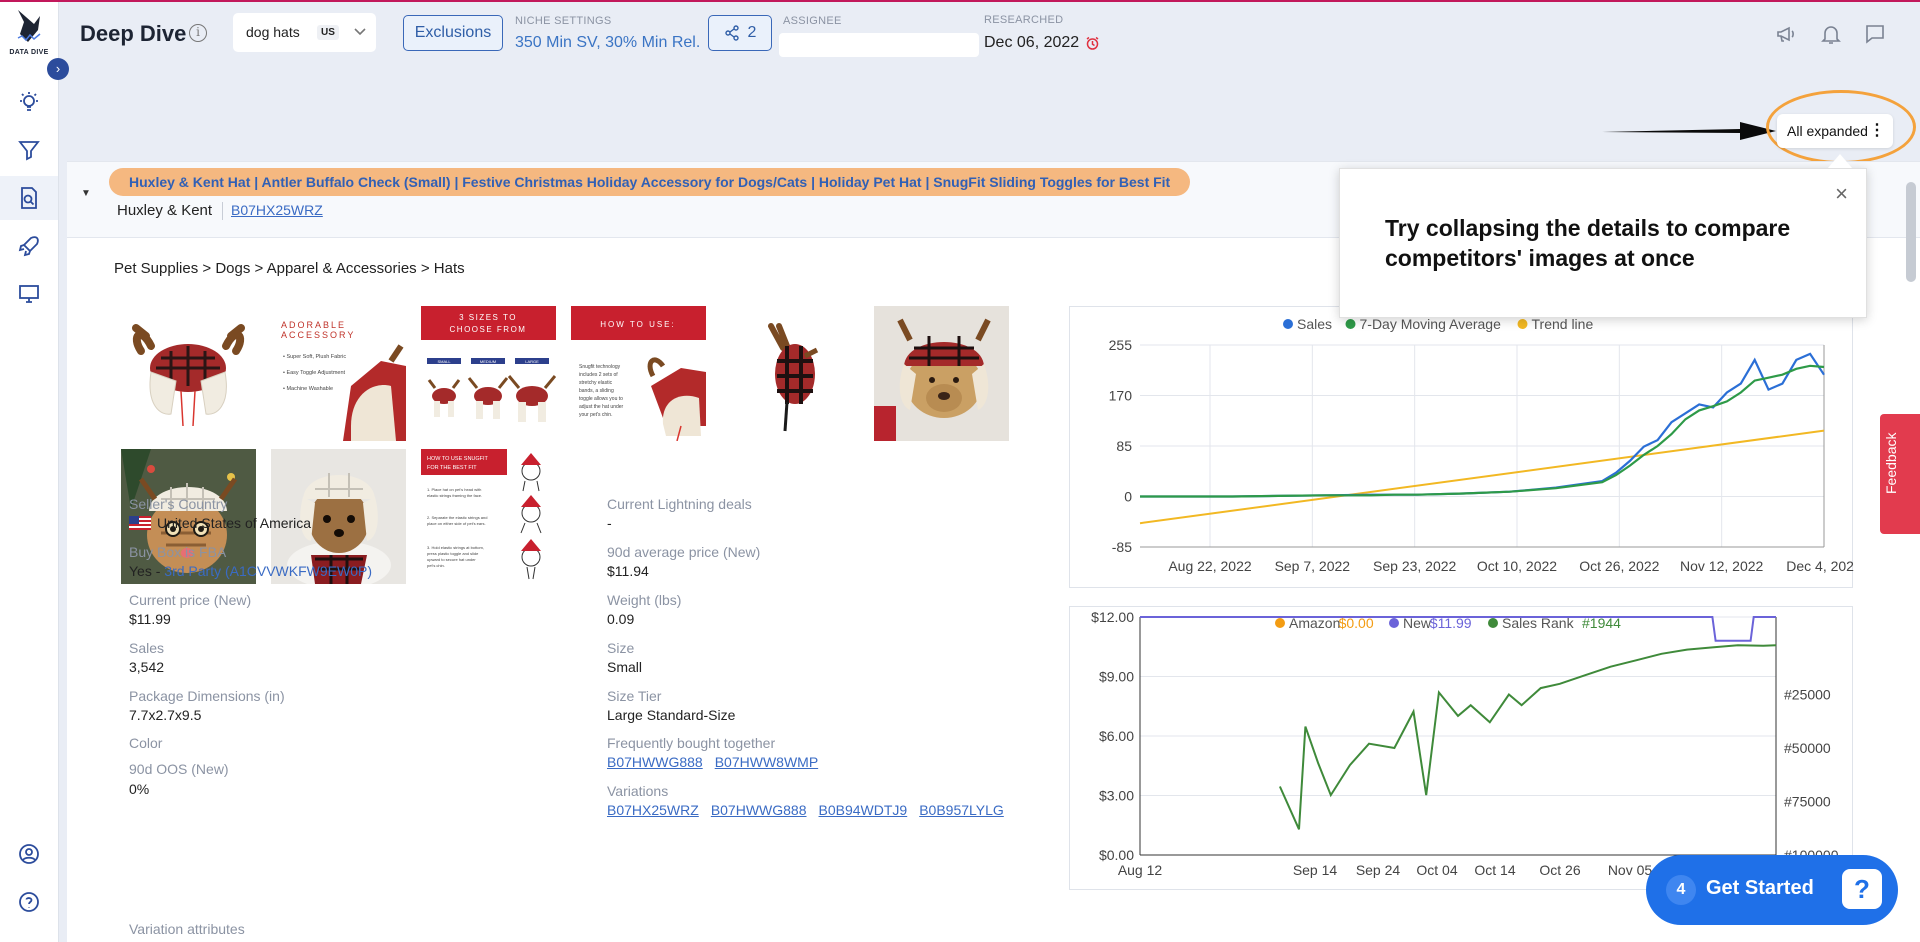 The height and width of the screenshot is (942, 1920). I want to click on svg-text: upward to secure hat under, so click(451, 559).